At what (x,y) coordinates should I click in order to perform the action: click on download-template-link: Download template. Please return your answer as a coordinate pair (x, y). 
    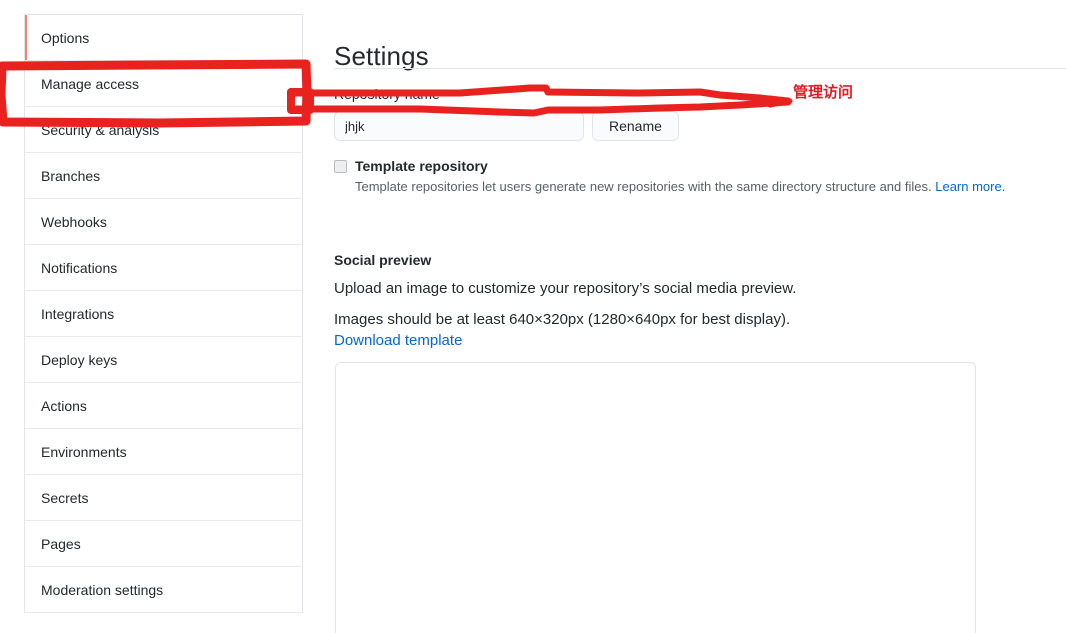
    Looking at the image, I should click on (398, 340).